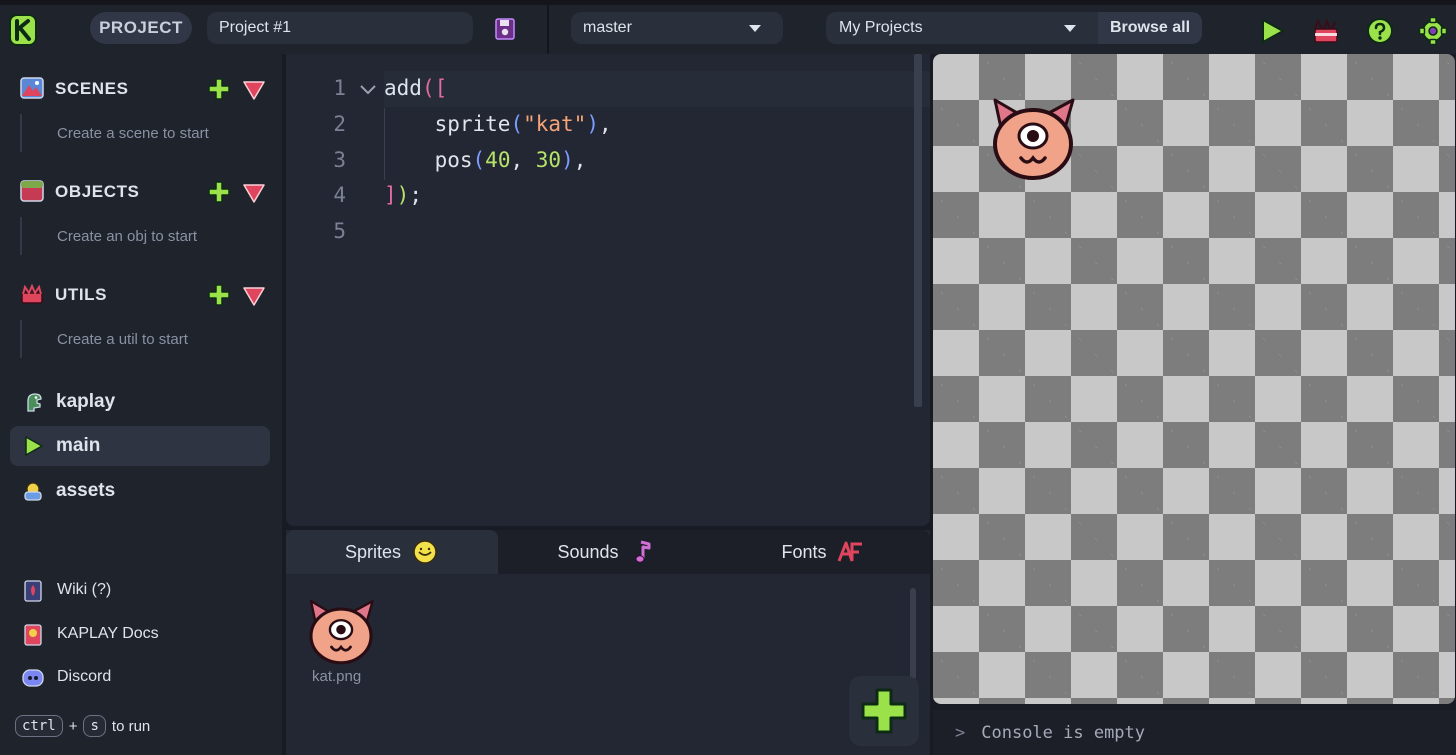  I want to click on file-item-kaplay: kaplay, so click(140, 402).